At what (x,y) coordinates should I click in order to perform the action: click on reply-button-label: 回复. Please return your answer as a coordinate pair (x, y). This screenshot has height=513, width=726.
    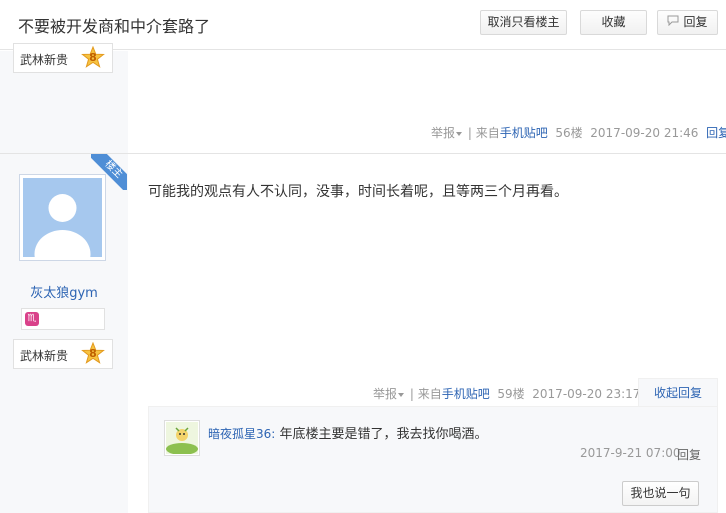
    Looking at the image, I should click on (695, 22).